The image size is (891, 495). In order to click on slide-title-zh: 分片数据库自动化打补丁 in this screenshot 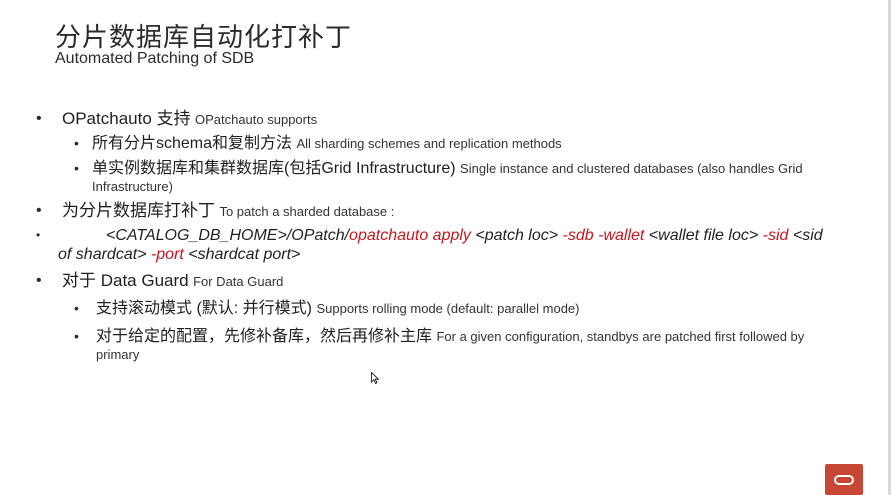, I will do `click(204, 37)`.